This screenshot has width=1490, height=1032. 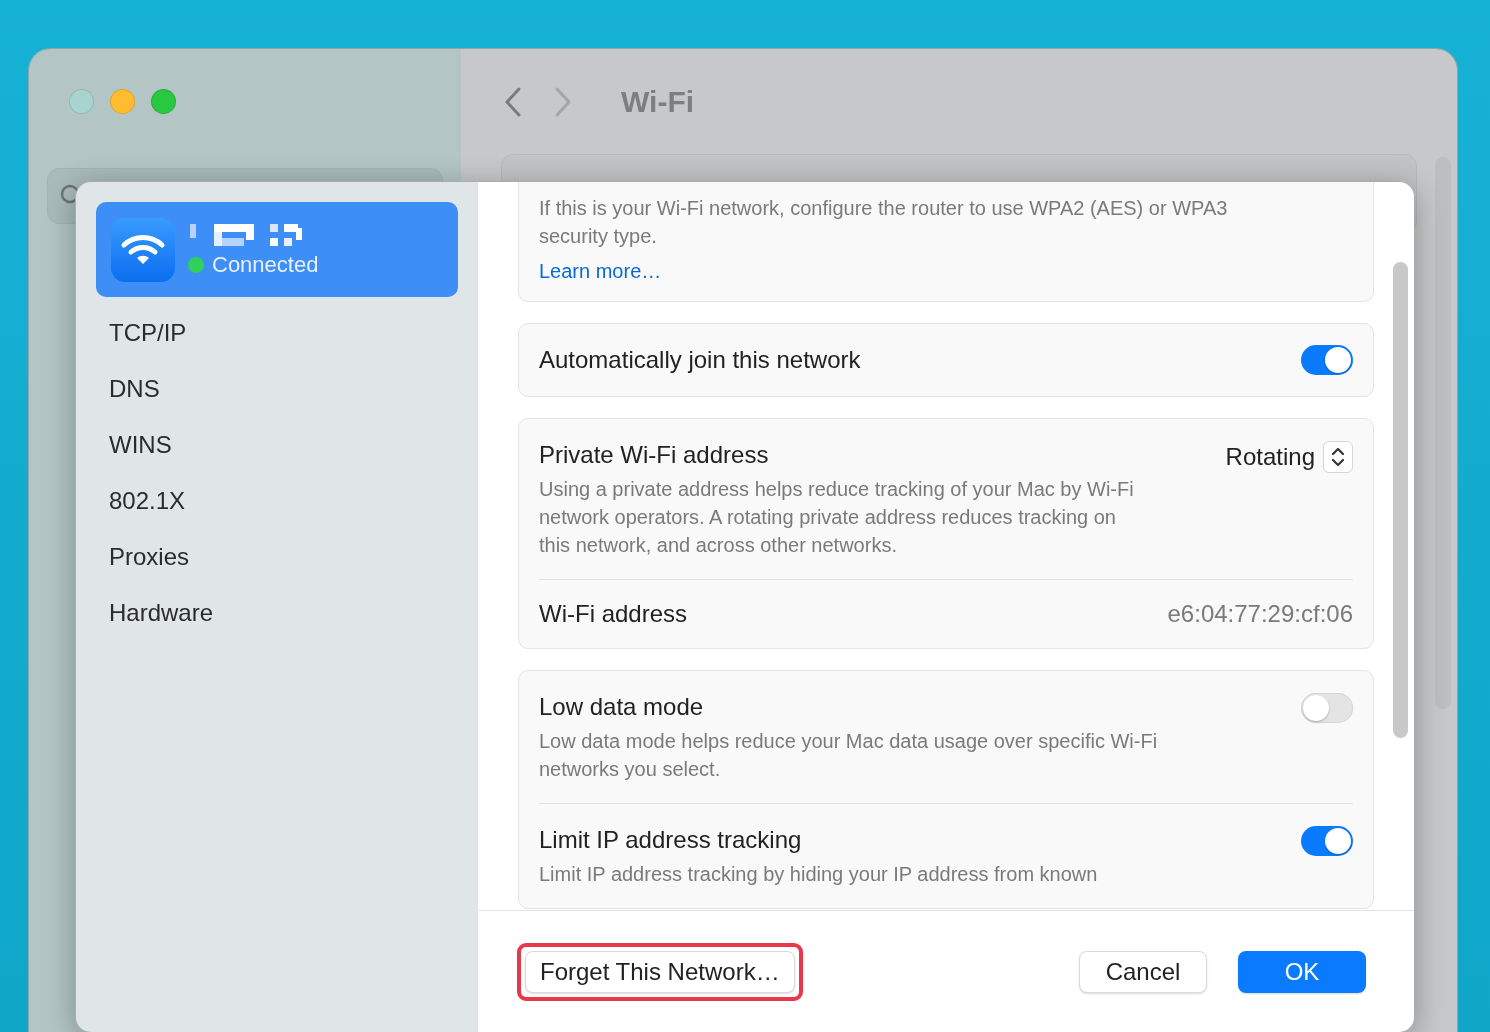 I want to click on sidebar-item: WINS, so click(x=277, y=445).